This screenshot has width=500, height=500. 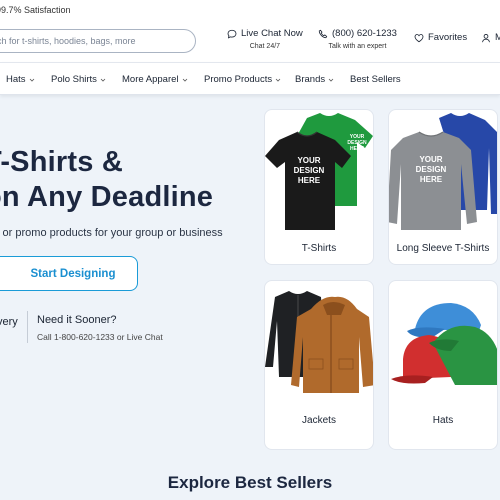 What do you see at coordinates (448, 37) in the screenshot?
I see `favorites-label: Favorites` at bounding box center [448, 37].